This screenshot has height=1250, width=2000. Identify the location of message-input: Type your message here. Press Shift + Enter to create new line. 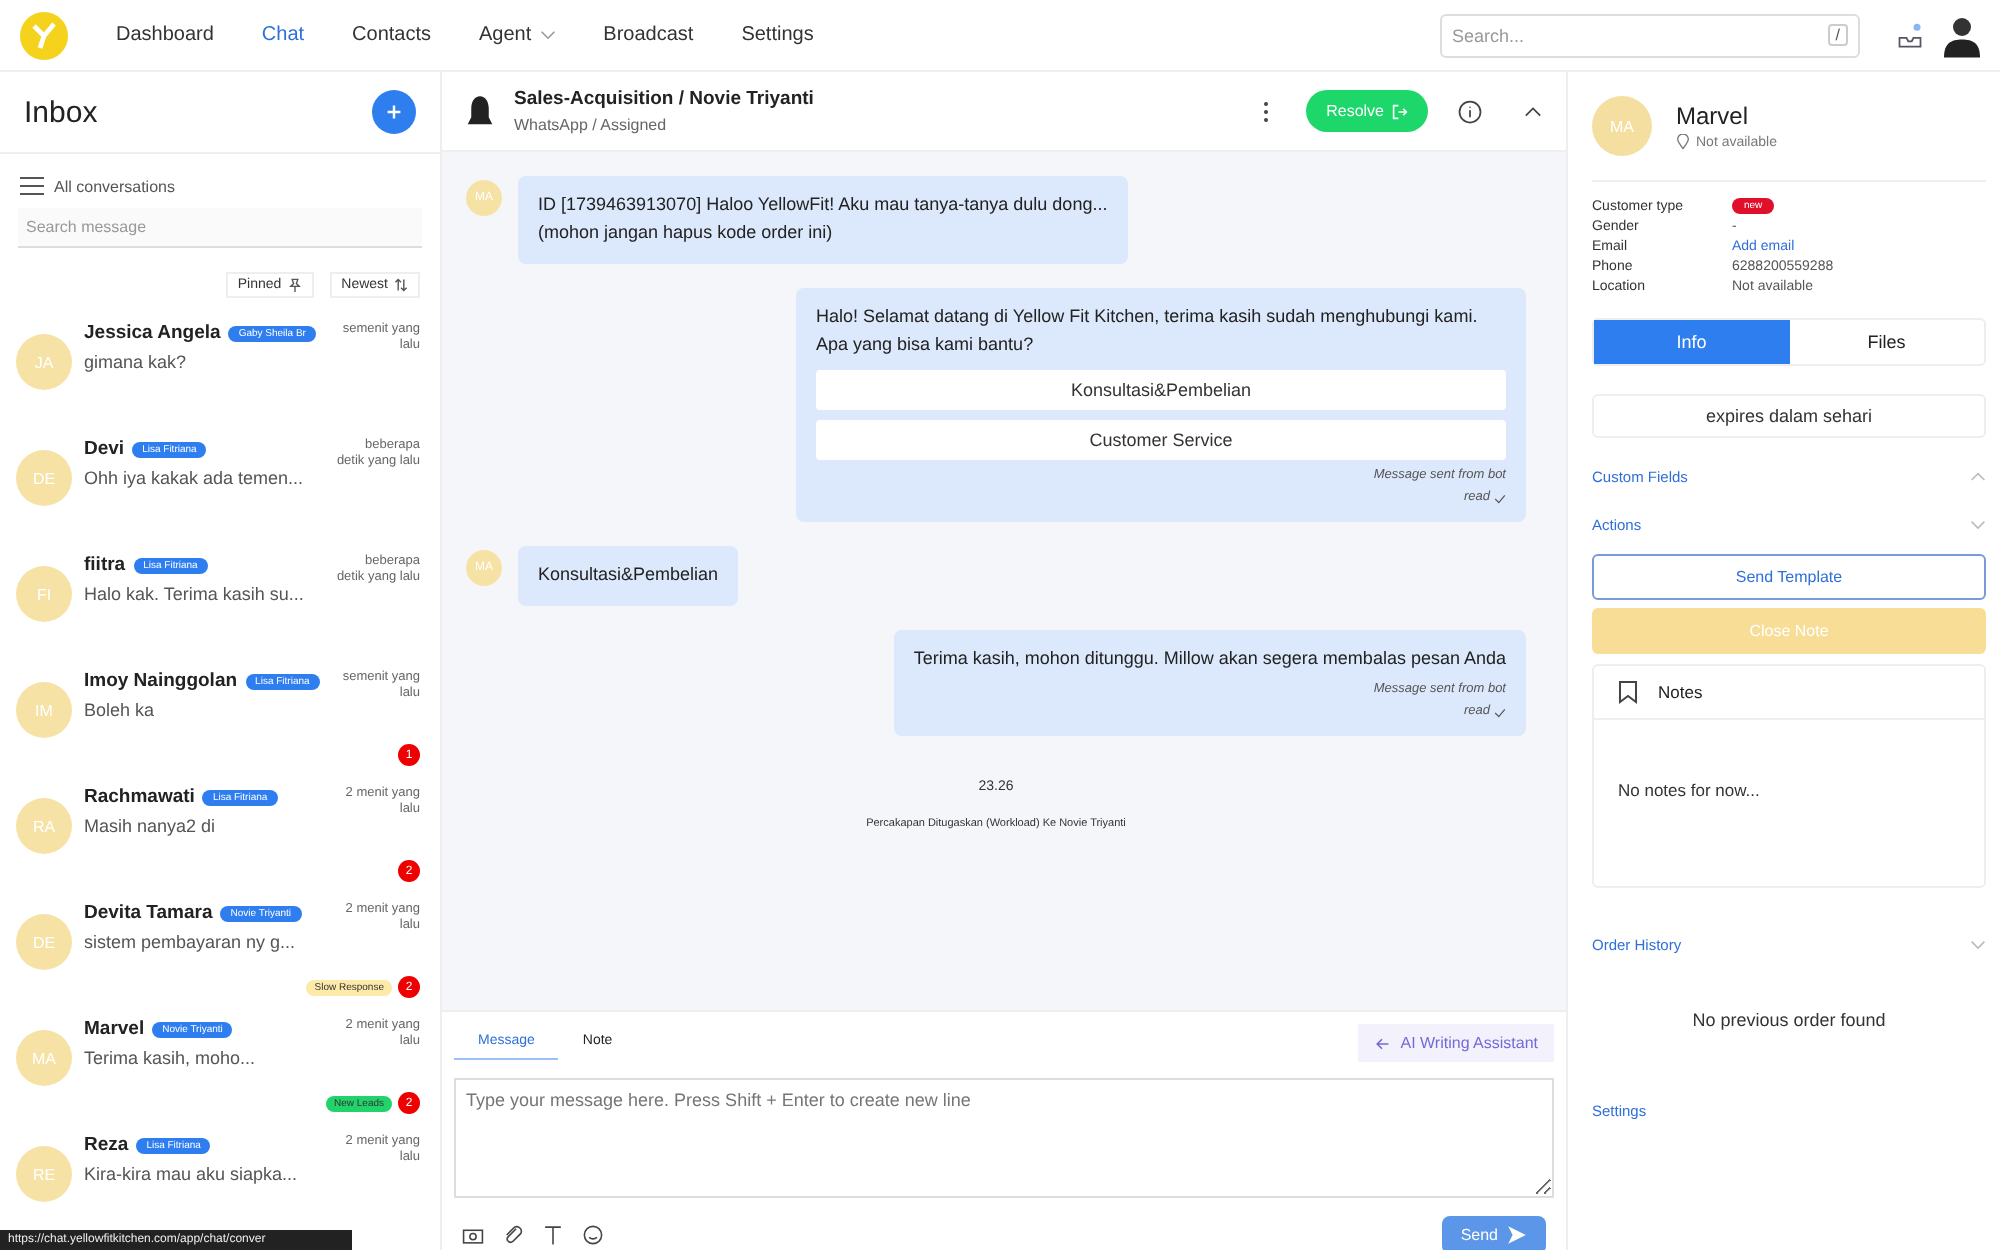
(1004, 1138).